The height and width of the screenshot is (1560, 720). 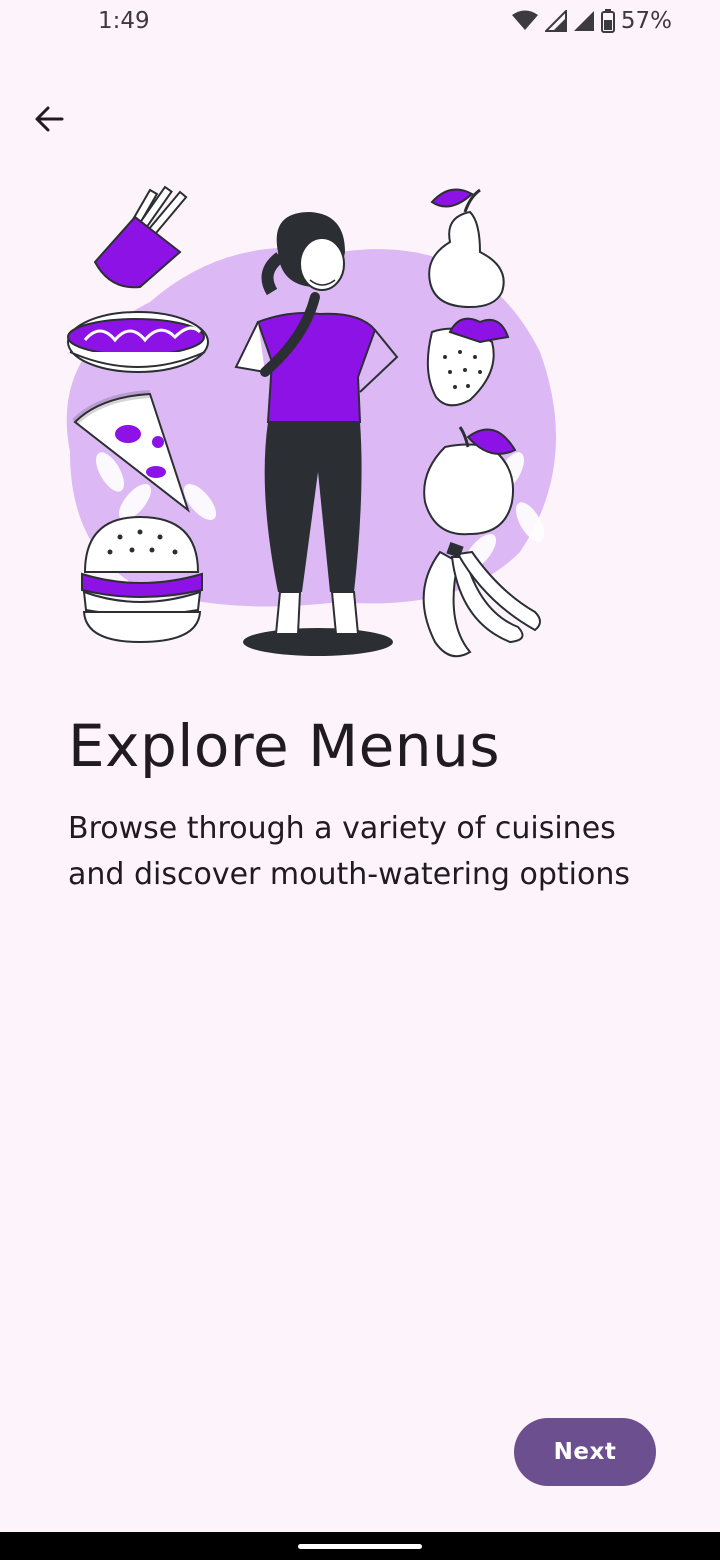 I want to click on pear-icon, so click(x=466, y=248).